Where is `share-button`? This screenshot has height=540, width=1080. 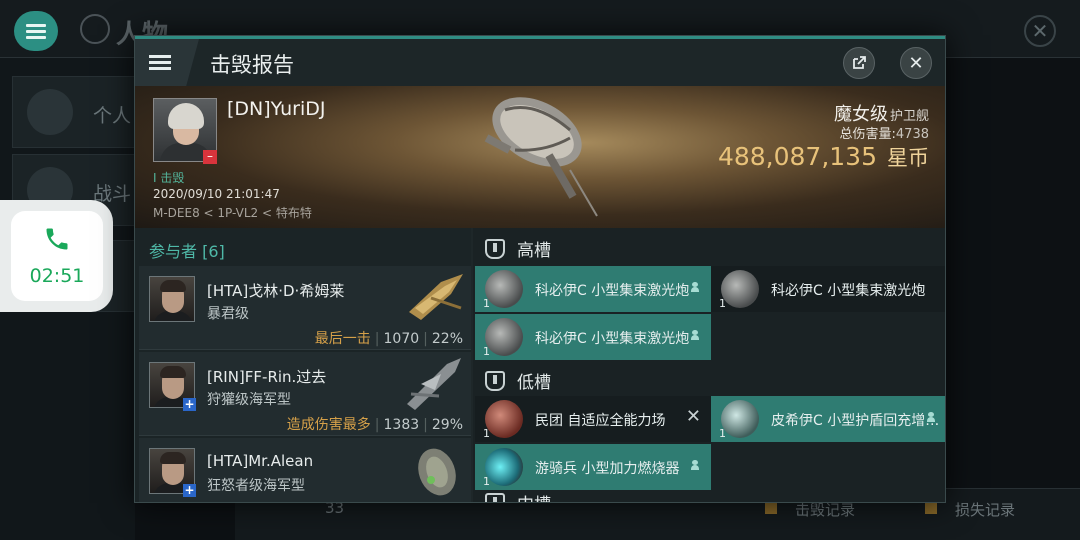 share-button is located at coordinates (859, 63).